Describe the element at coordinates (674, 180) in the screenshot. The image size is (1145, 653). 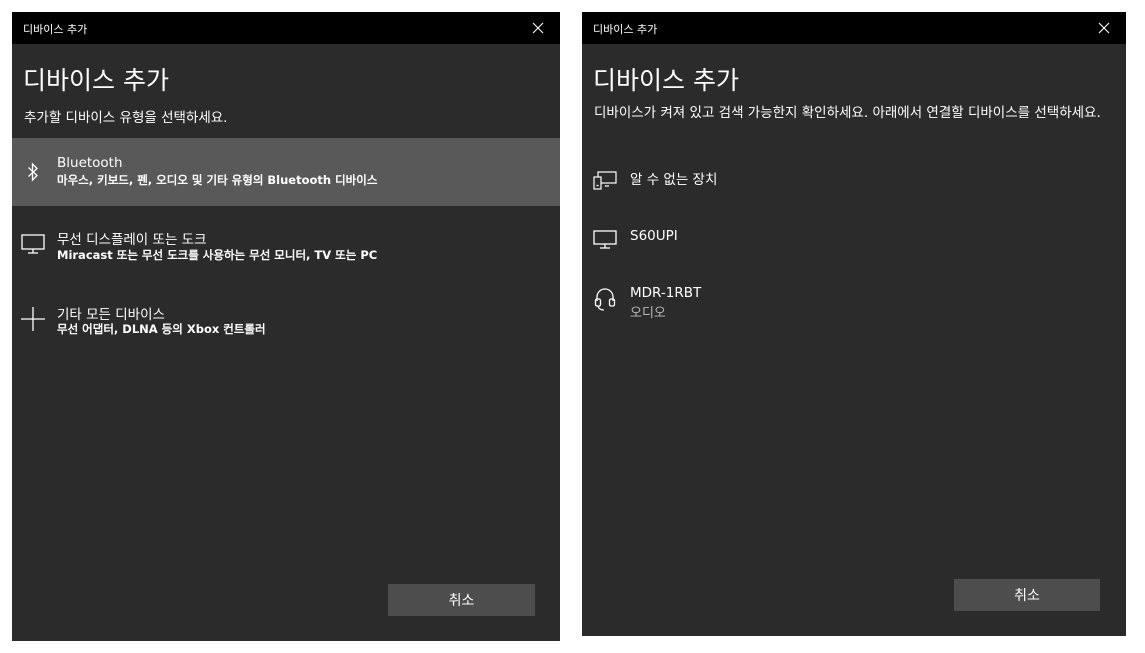
I see `device-name: 알 수 없는 장치` at that location.